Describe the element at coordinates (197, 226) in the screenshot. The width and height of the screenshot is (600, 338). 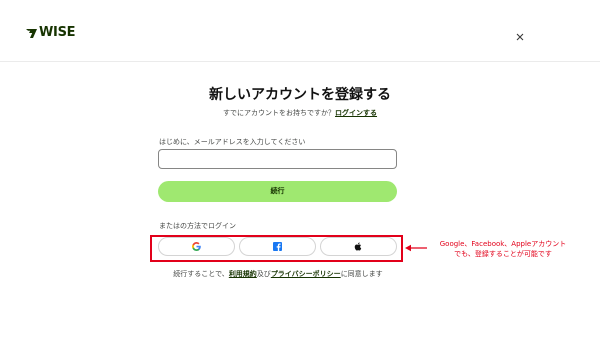
I see `other-methods-label: またはの方法でログイン` at that location.